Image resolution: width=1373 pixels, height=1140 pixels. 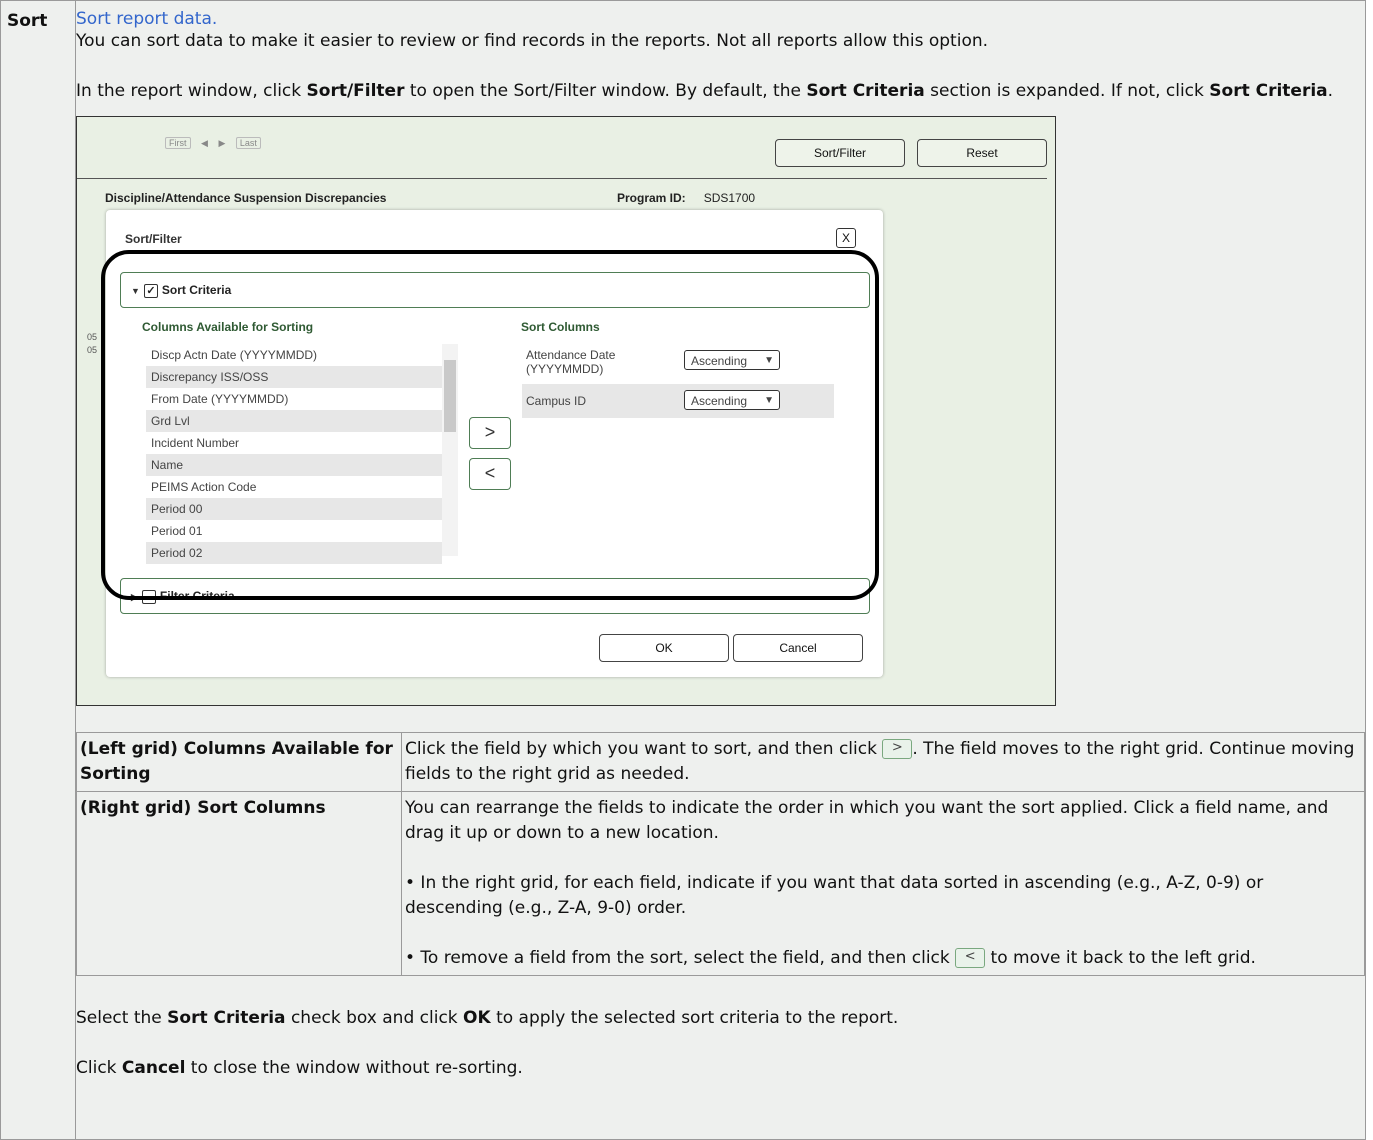 I want to click on first-page-button: First, so click(x=178, y=143).